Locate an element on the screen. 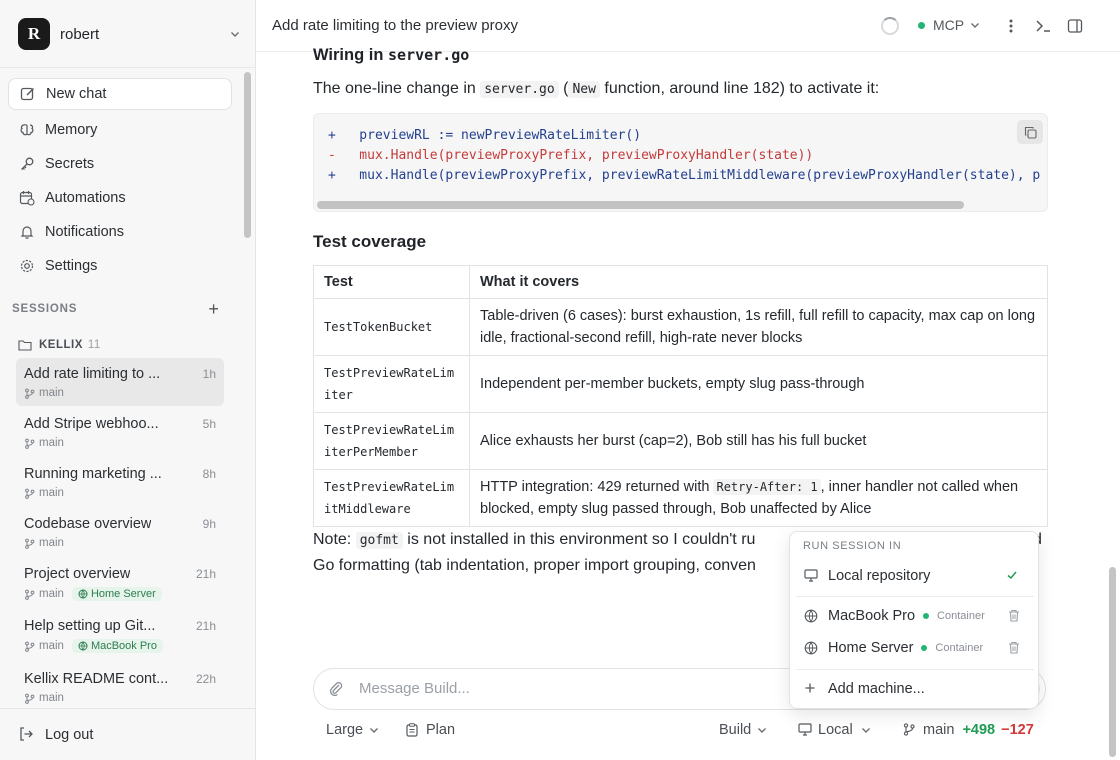  location-select: Local is located at coordinates (834, 730).